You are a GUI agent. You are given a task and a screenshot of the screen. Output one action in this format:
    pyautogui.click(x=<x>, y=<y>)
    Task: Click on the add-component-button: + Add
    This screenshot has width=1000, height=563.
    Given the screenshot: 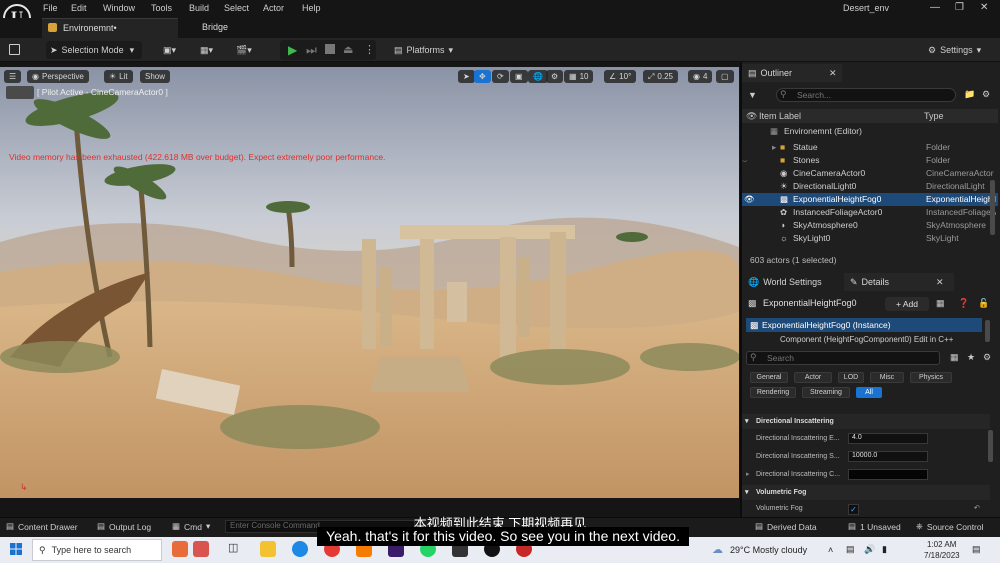 What is the action you would take?
    pyautogui.click(x=907, y=304)
    